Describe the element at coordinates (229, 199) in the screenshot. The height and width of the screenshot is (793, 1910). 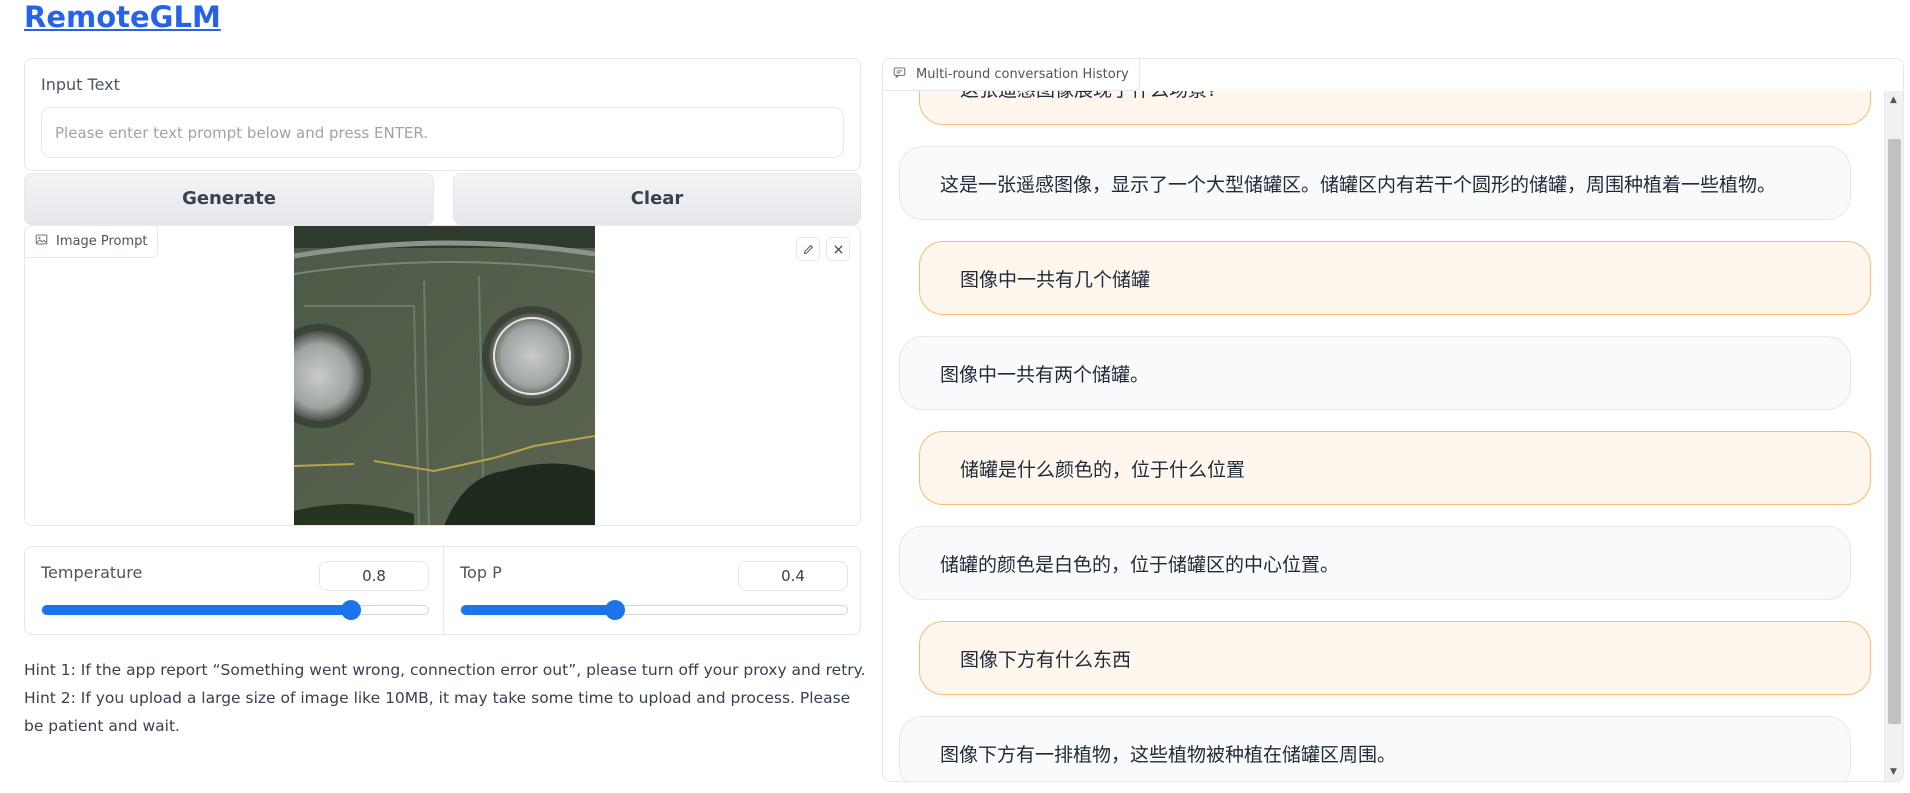
I see `generate-button: Generate` at that location.